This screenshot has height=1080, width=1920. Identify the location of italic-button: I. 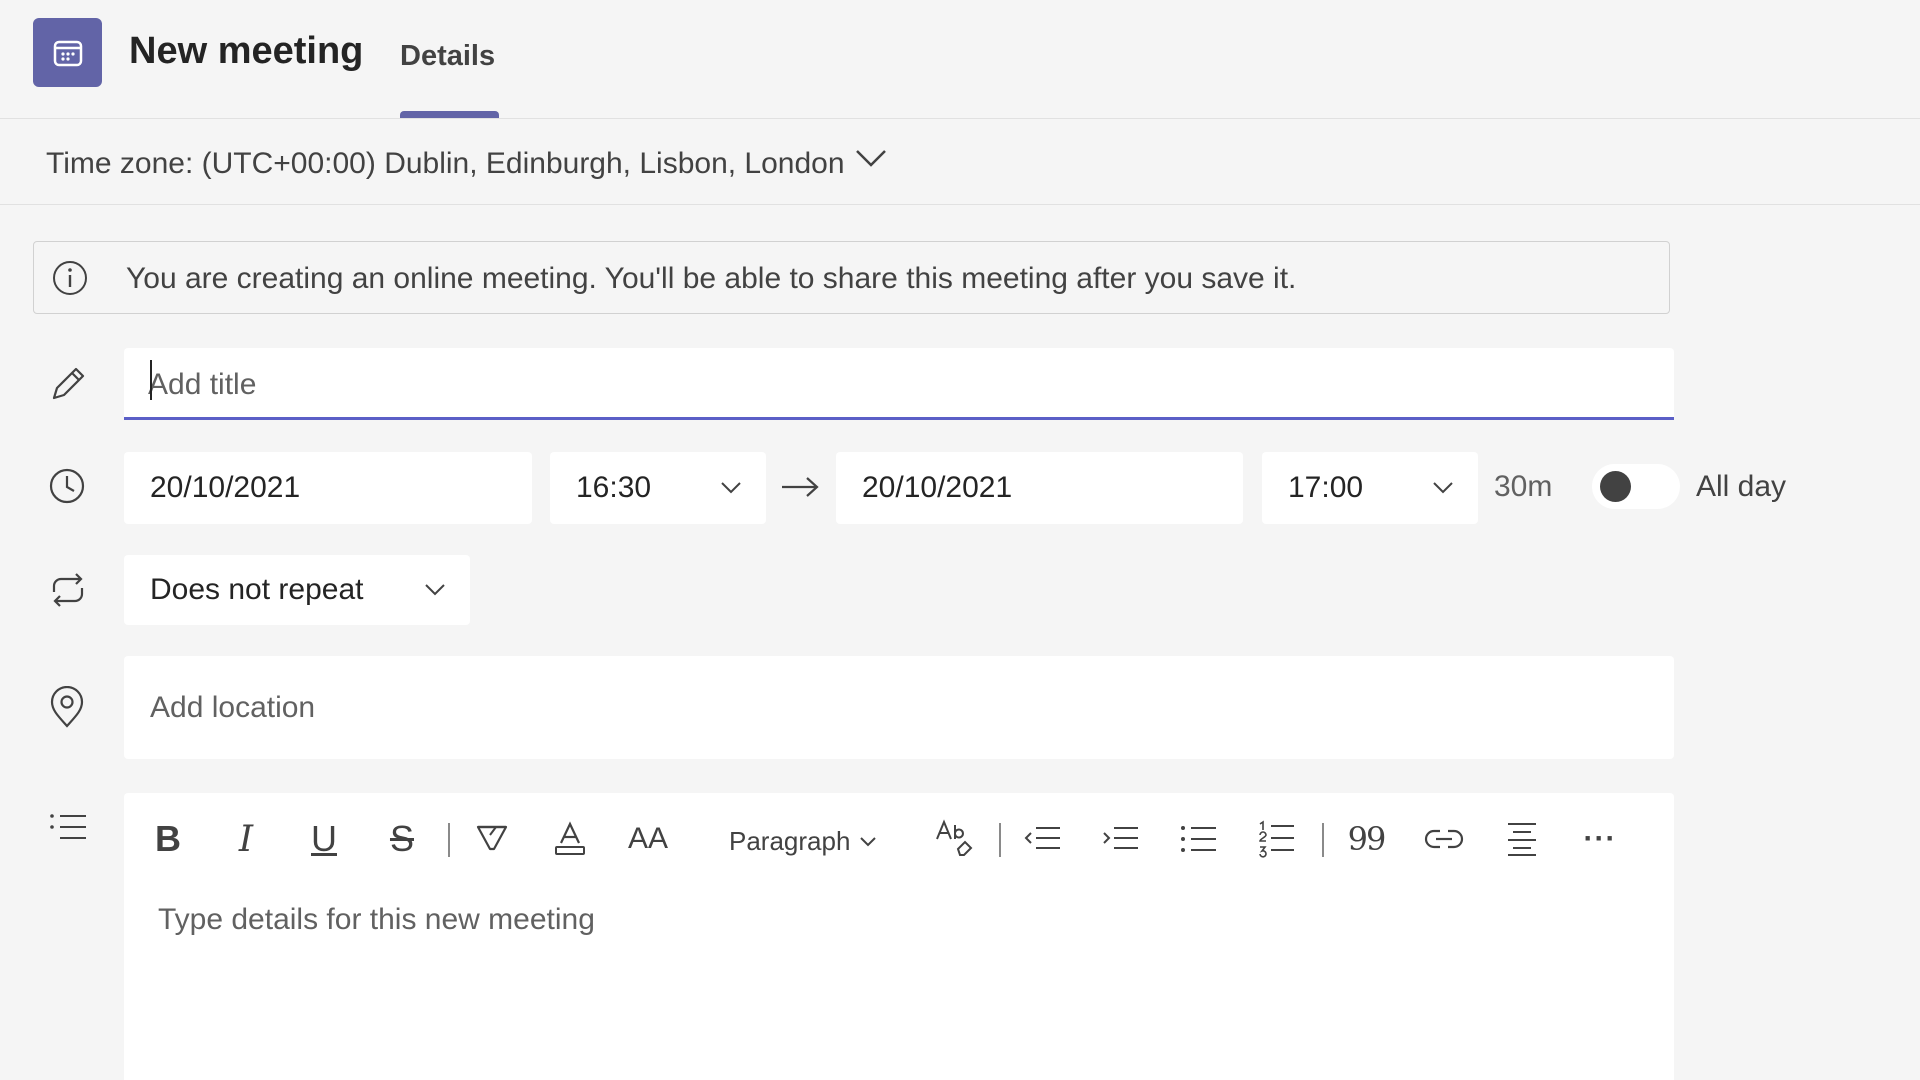
(246, 839).